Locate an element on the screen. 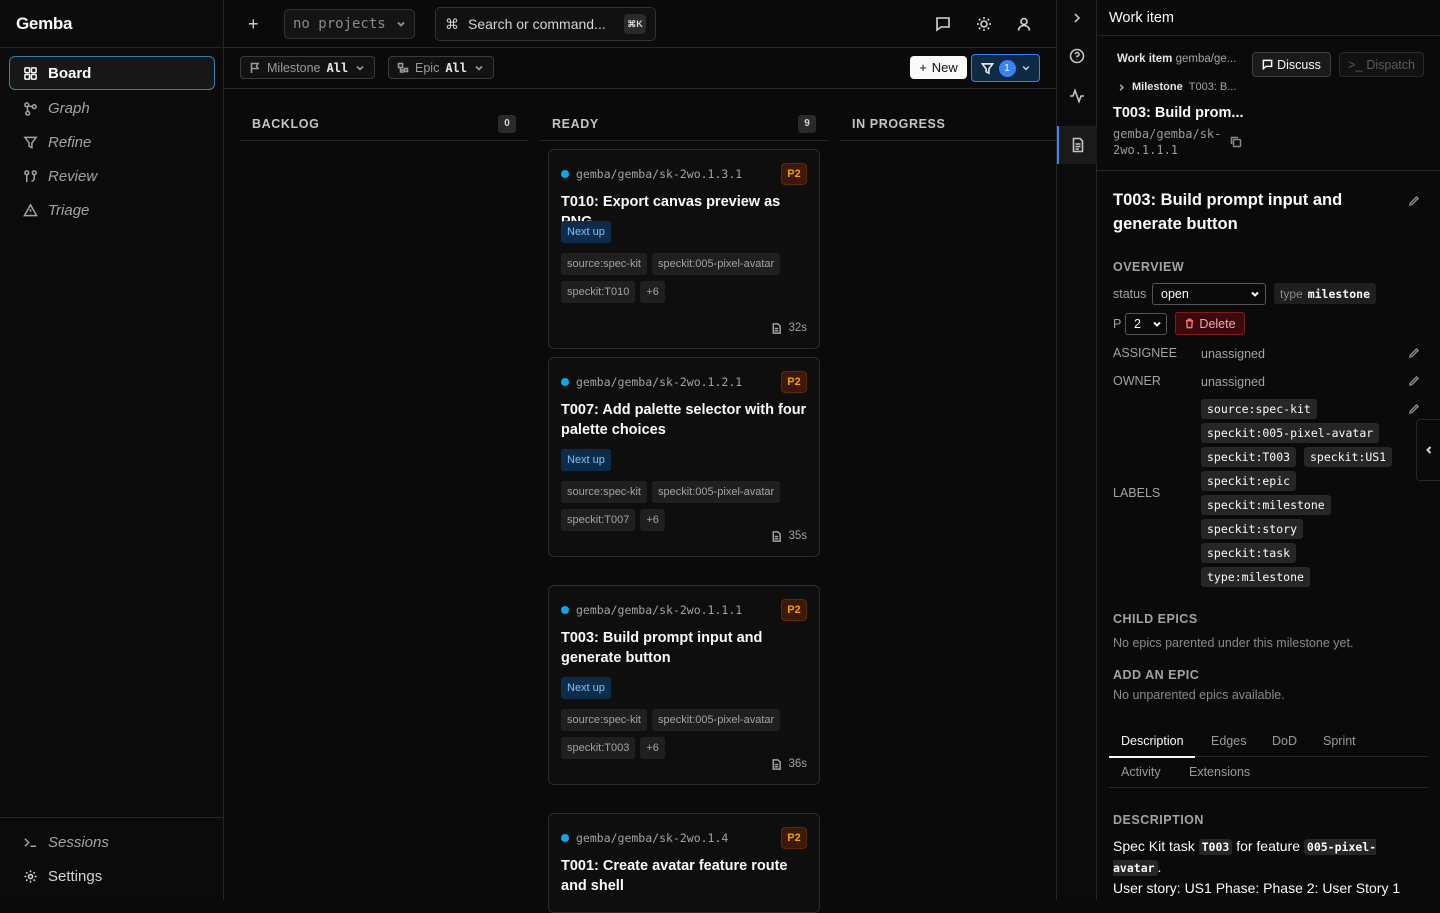  delete-label: Delete is located at coordinates (1217, 323).